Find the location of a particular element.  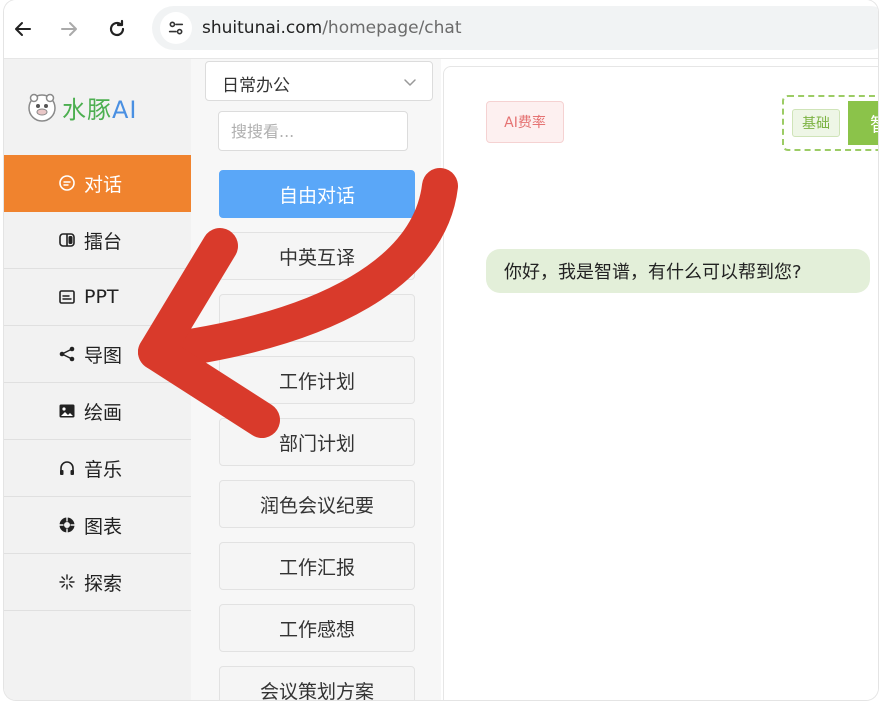

tune-icon is located at coordinates (176, 28).